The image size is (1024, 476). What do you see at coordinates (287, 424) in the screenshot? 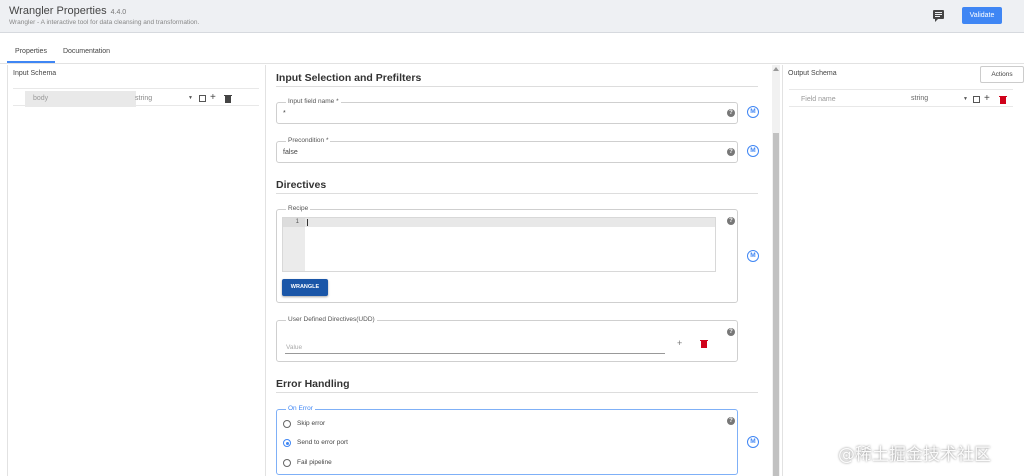
I see `radio-skip-error` at bounding box center [287, 424].